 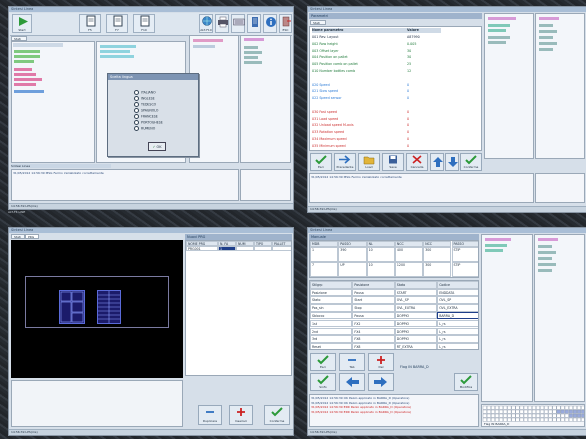 I want to click on grid-cell: 1, so click(x=324, y=254).